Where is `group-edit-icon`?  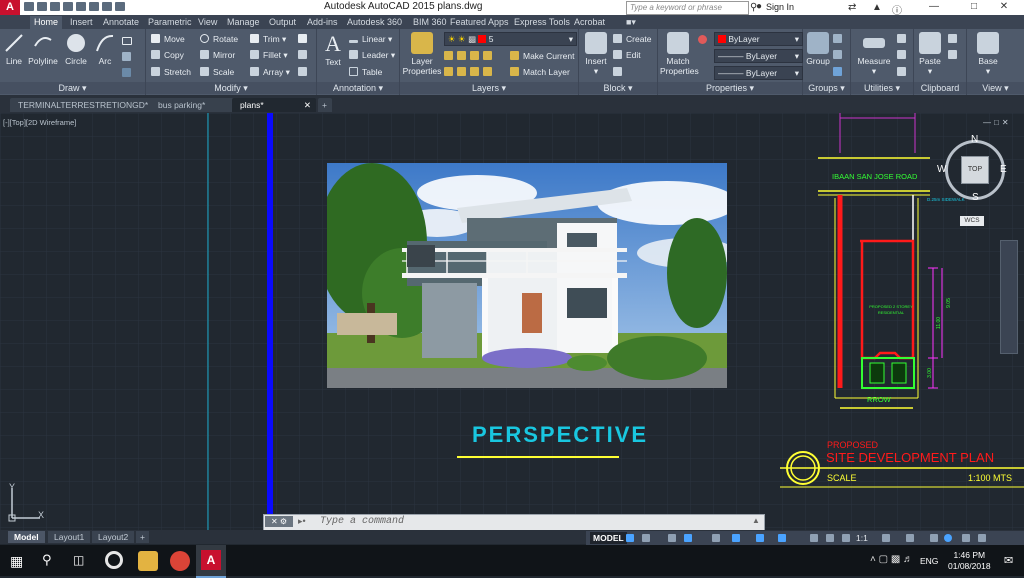
group-edit-icon is located at coordinates (839, 55).